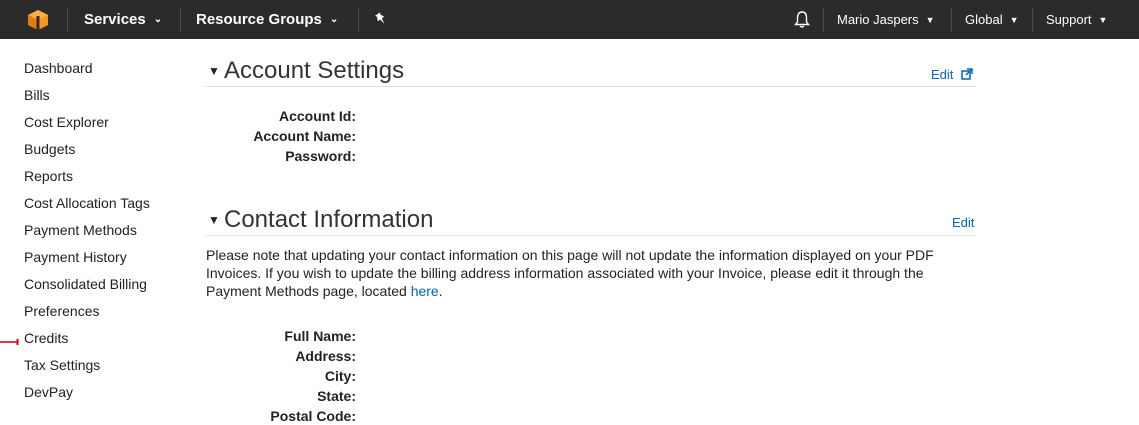 The height and width of the screenshot is (425, 1139). I want to click on services-label: Services, so click(115, 19).